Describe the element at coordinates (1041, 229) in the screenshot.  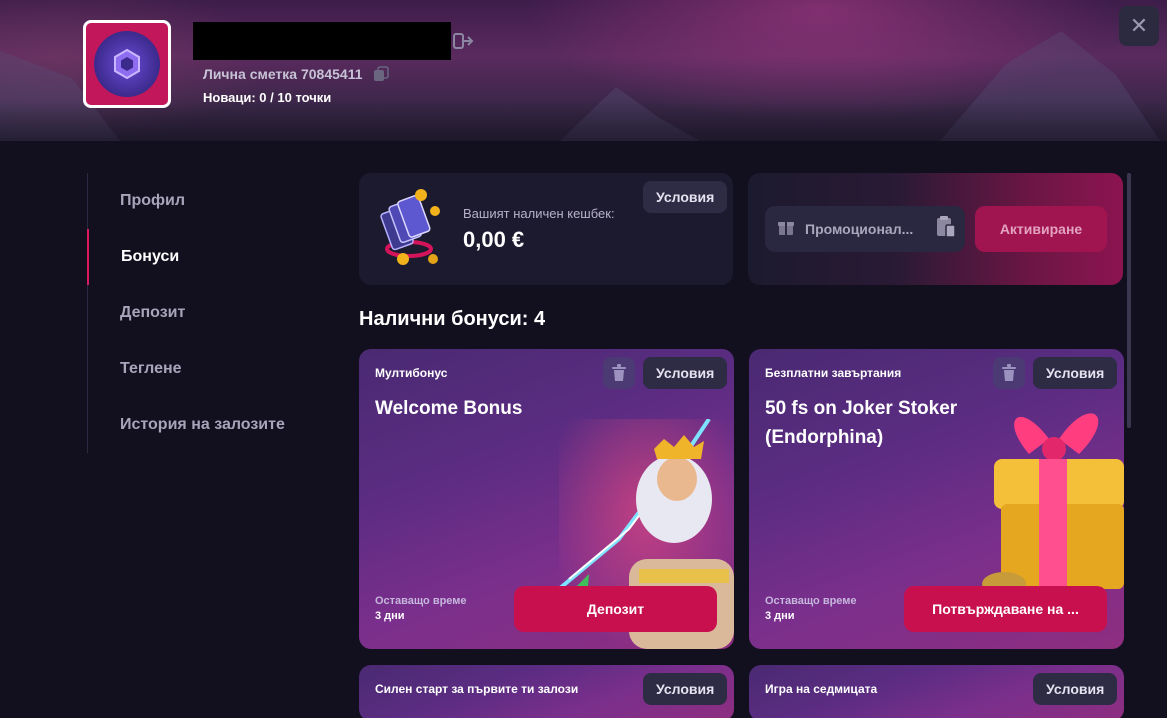
I see `activate-button: Активиране` at that location.